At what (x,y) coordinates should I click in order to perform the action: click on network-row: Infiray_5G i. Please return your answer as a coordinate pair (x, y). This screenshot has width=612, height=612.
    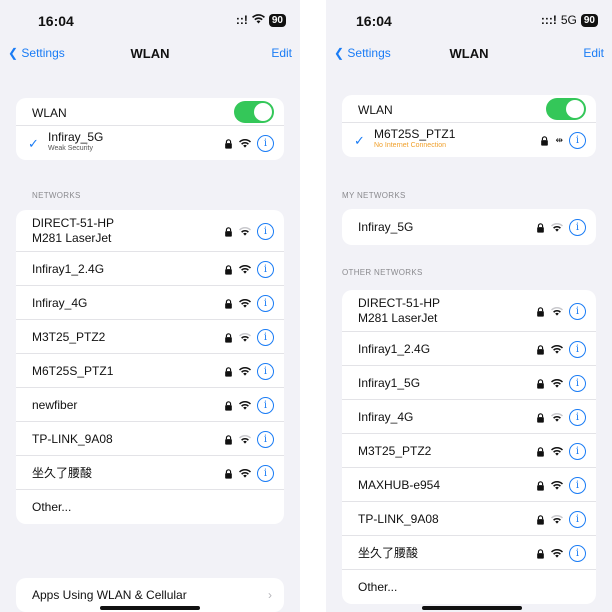
    Looking at the image, I should click on (469, 227).